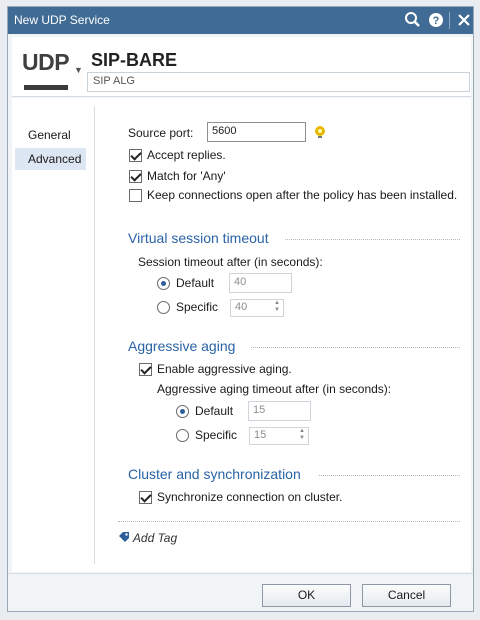 This screenshot has width=480, height=620. What do you see at coordinates (260, 283) in the screenshot?
I see `session-default-value: 40` at bounding box center [260, 283].